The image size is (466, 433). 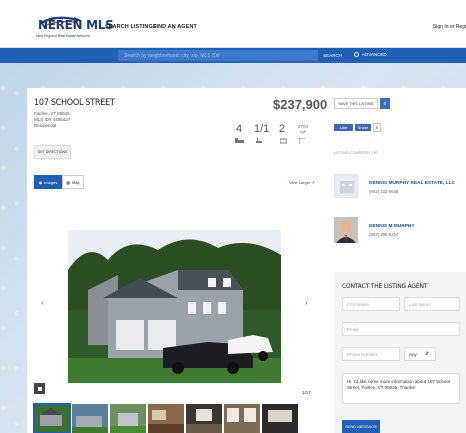 I want to click on gear-icon, so click(x=356, y=54).